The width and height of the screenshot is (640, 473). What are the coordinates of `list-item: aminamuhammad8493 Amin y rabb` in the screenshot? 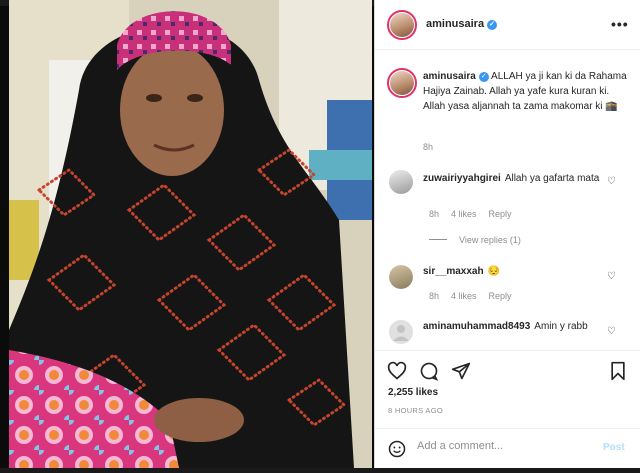 It's located at (518, 326).